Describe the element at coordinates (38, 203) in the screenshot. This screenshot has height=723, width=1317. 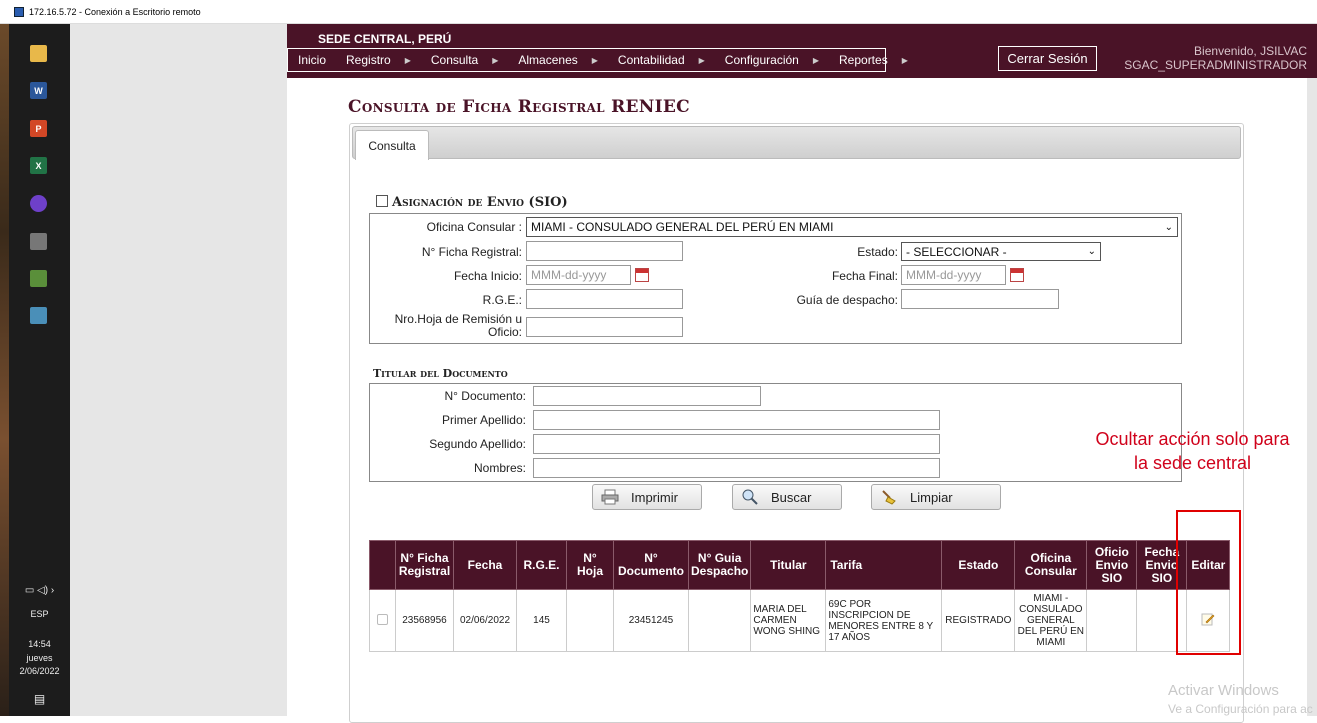
I see `github-icon` at that location.